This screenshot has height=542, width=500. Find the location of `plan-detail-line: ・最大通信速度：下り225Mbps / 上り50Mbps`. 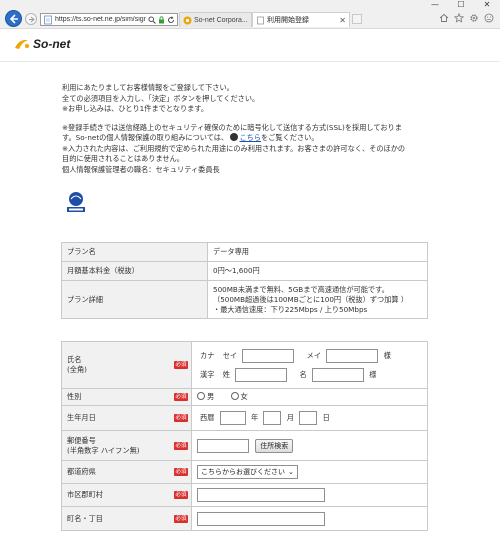

plan-detail-line: ・最大通信速度：下り225Mbps / 上り50Mbps is located at coordinates (290, 309).